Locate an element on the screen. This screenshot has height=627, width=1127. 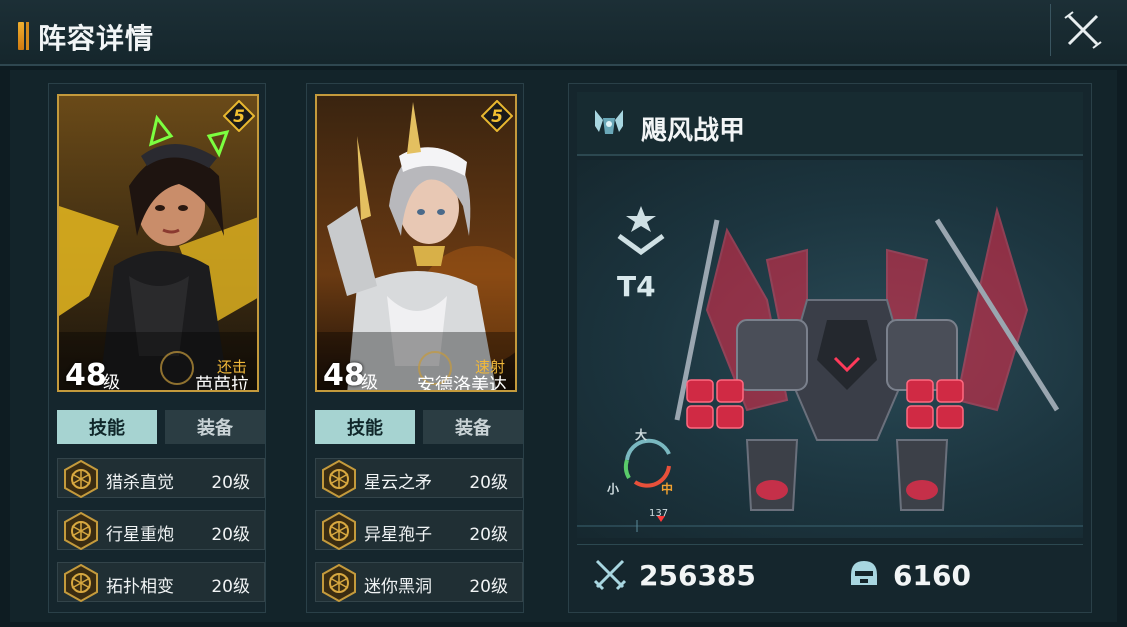
skill-row: 异星孢子 20级 is located at coordinates (419, 530).